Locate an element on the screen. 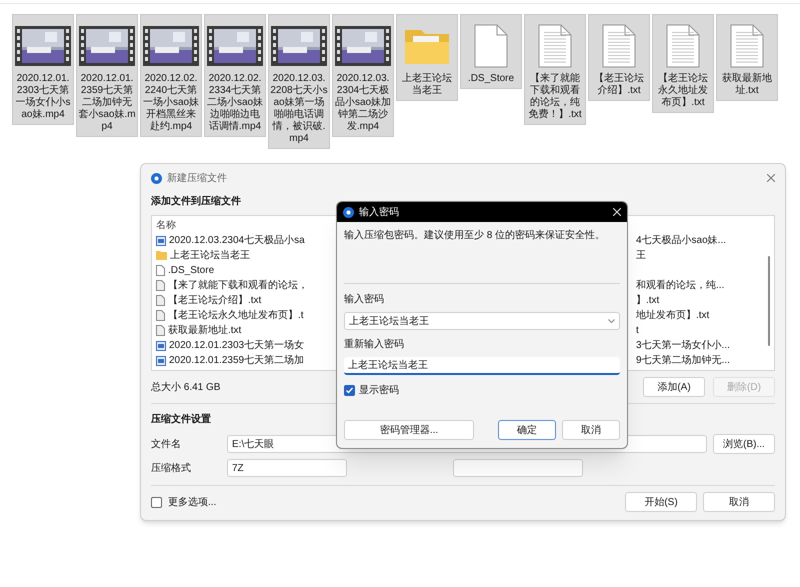 Image resolution: width=800 pixels, height=587 pixels. file-name: 地址发布页】.txt is located at coordinates (673, 315).